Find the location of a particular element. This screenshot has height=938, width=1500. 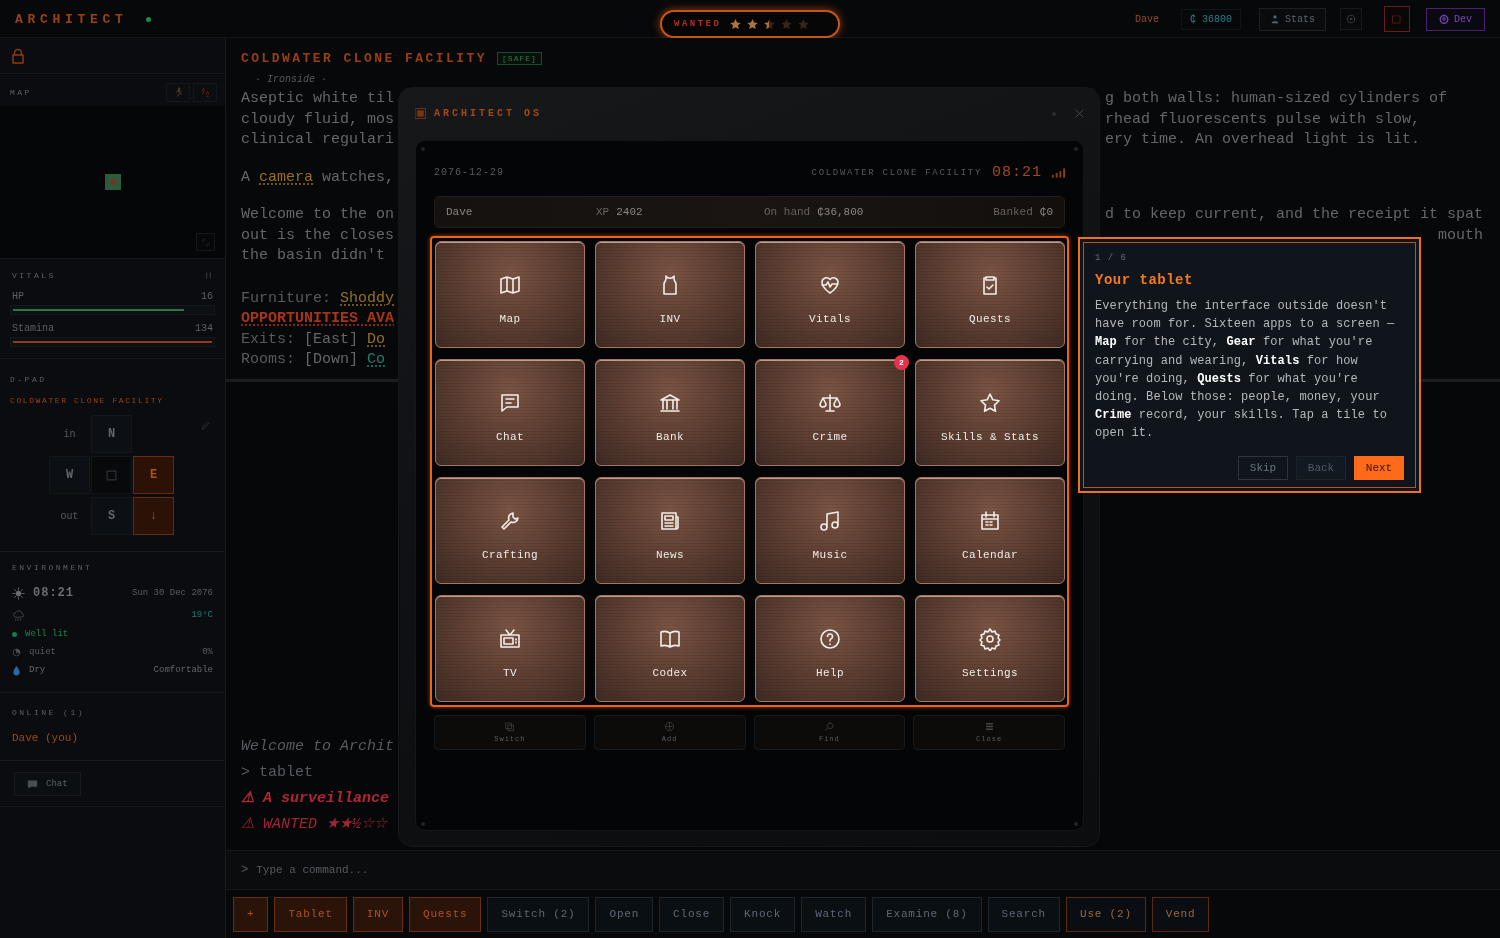

player-name: Dave is located at coordinates (1146, 19).